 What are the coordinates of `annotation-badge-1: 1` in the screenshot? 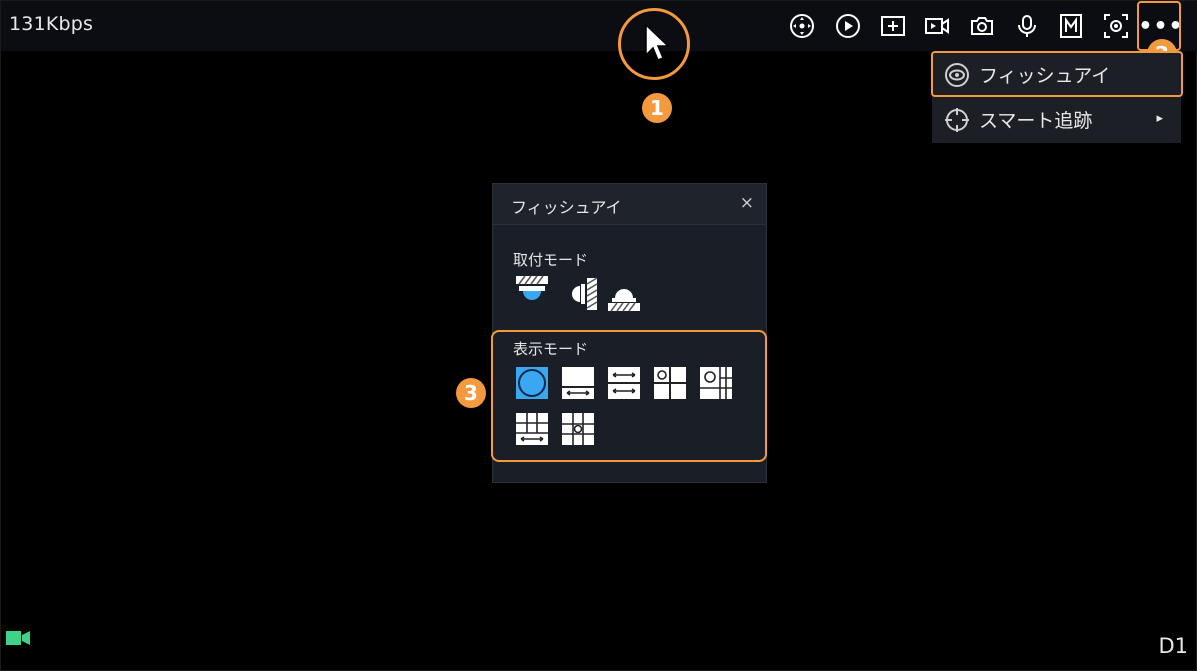 It's located at (657, 108).